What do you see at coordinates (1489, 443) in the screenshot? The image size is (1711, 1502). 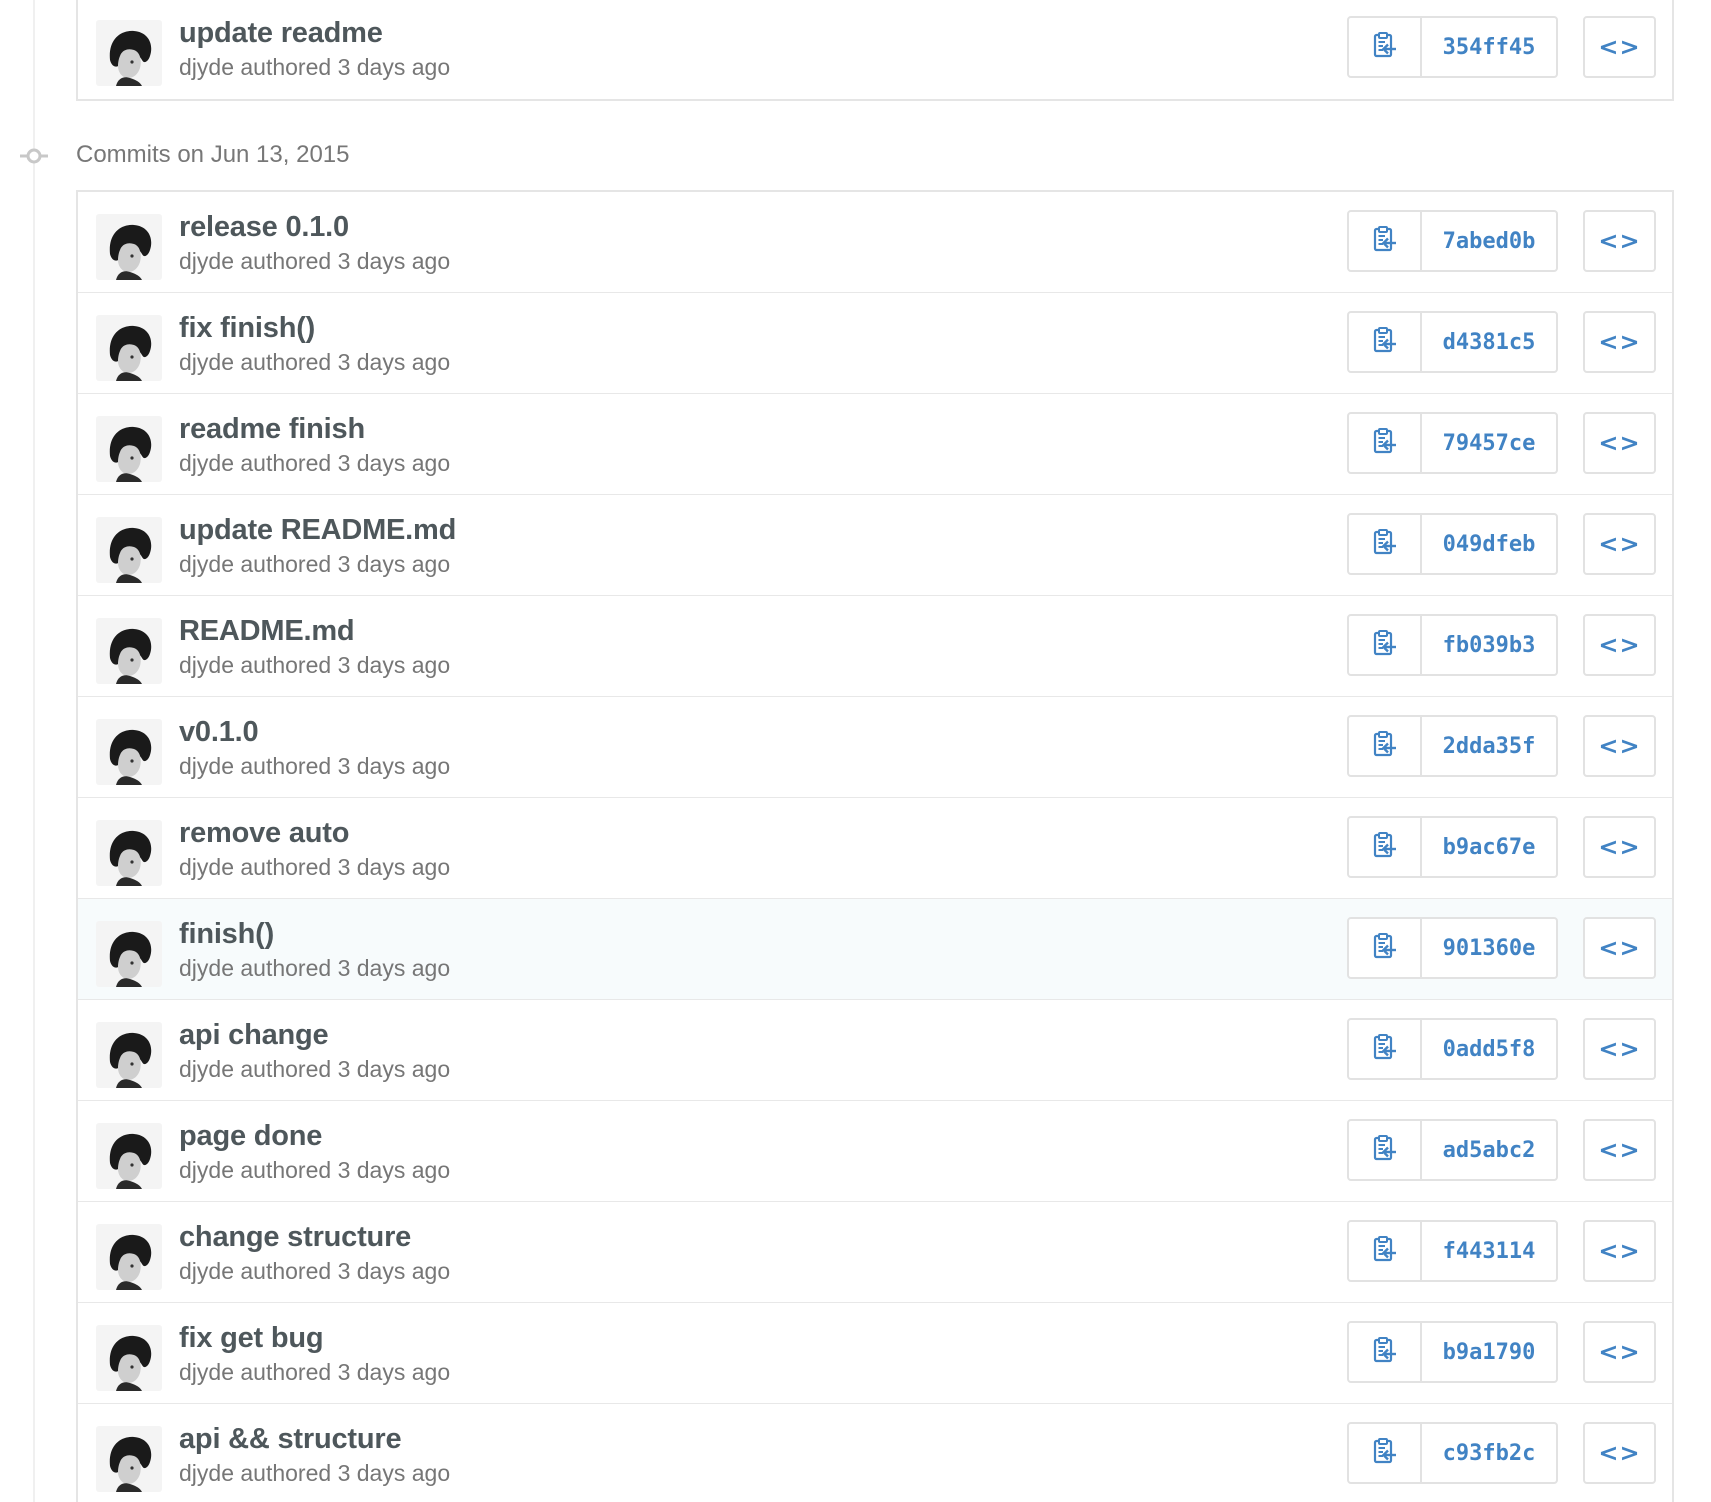 I see `commit-sha-link: 79457ce` at bounding box center [1489, 443].